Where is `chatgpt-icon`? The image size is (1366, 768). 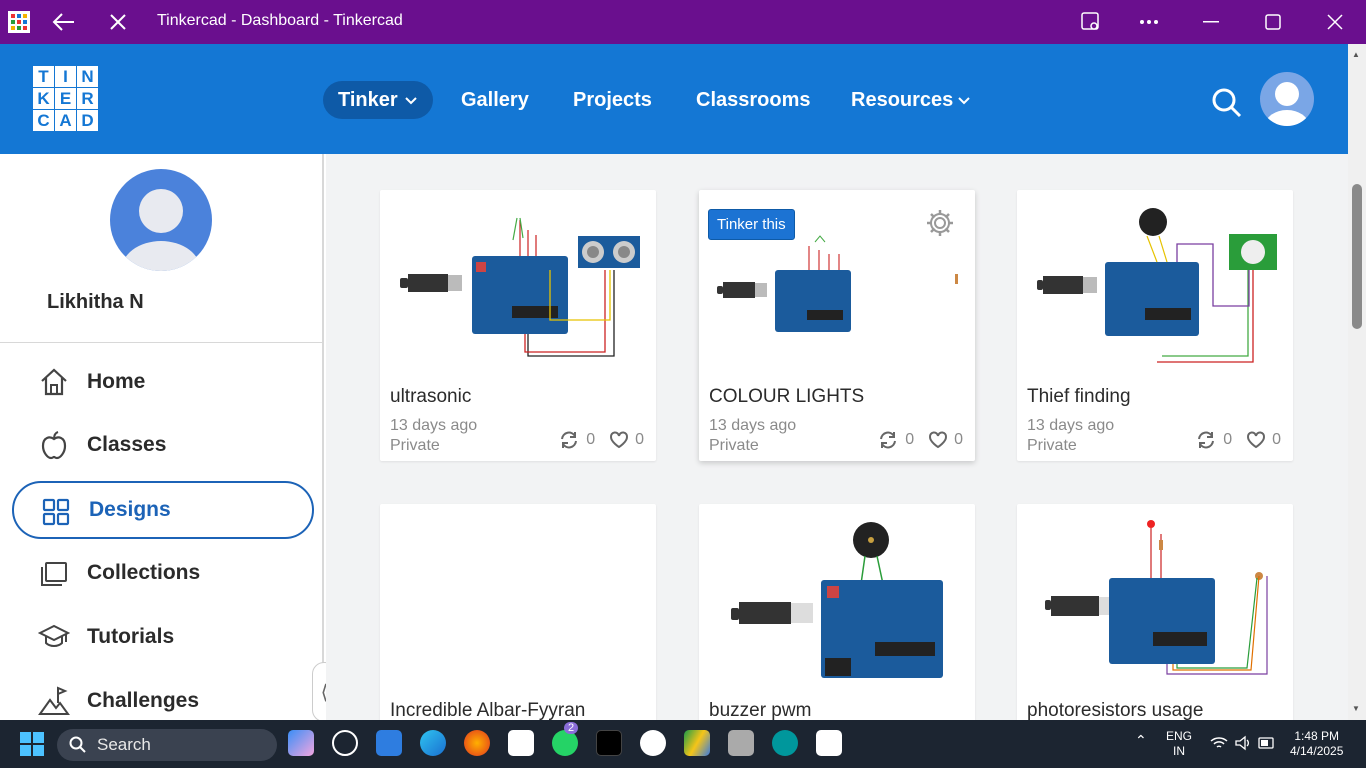
chatgpt-icon is located at coordinates (345, 743).